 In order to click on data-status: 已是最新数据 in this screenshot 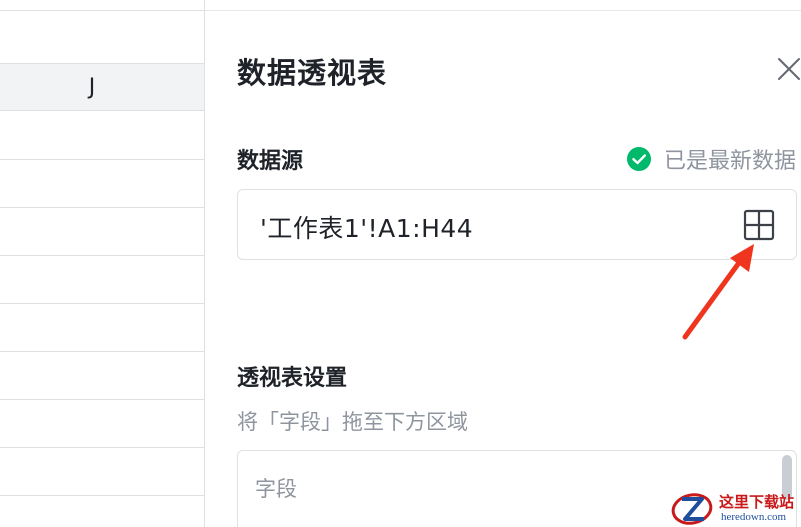, I will do `click(711, 159)`.